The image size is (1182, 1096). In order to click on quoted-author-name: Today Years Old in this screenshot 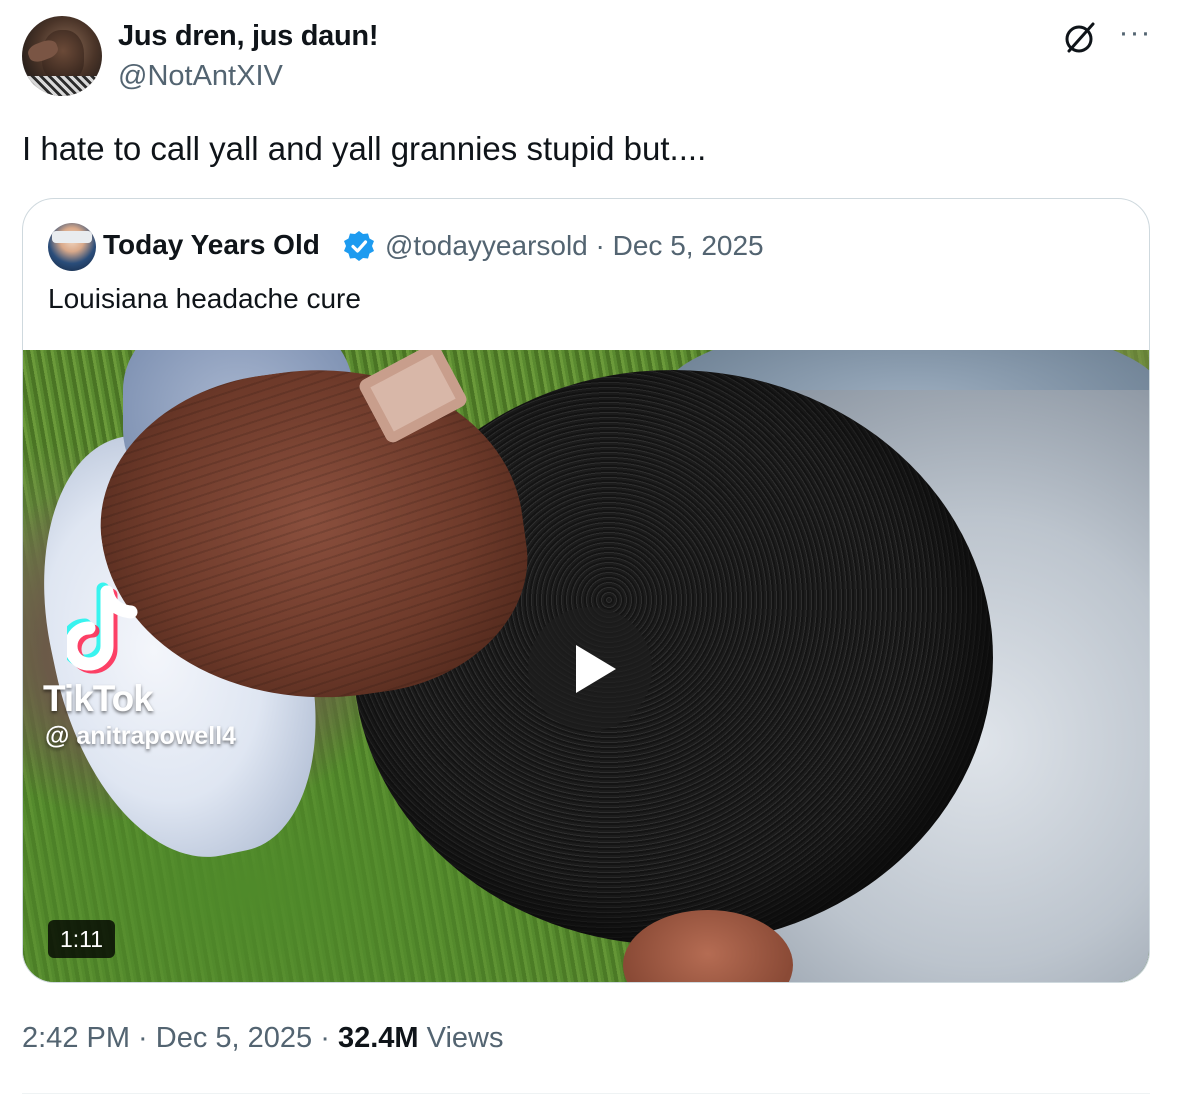, I will do `click(211, 245)`.